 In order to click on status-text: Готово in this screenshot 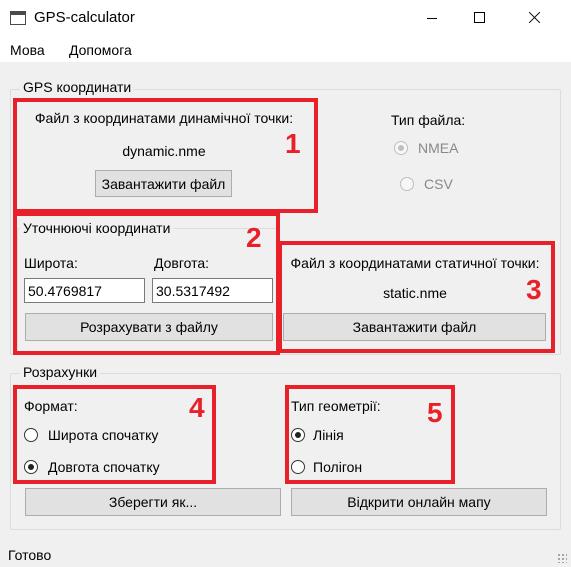, I will do `click(30, 555)`.